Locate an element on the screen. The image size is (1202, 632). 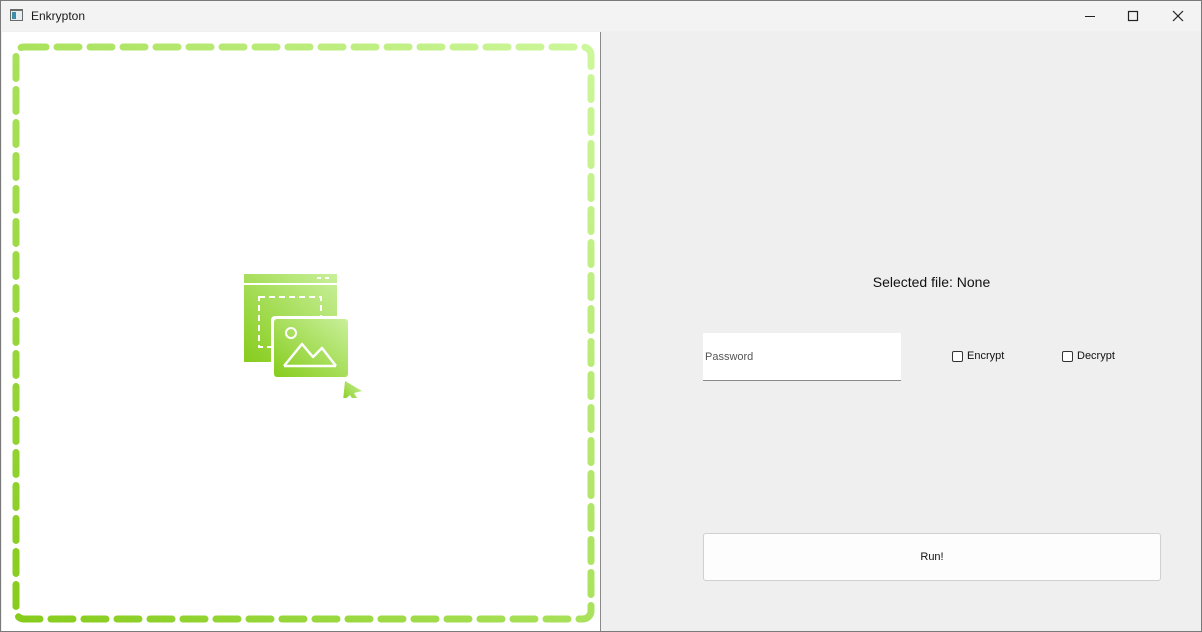
decrypt-label: Decrypt is located at coordinates (1096, 356).